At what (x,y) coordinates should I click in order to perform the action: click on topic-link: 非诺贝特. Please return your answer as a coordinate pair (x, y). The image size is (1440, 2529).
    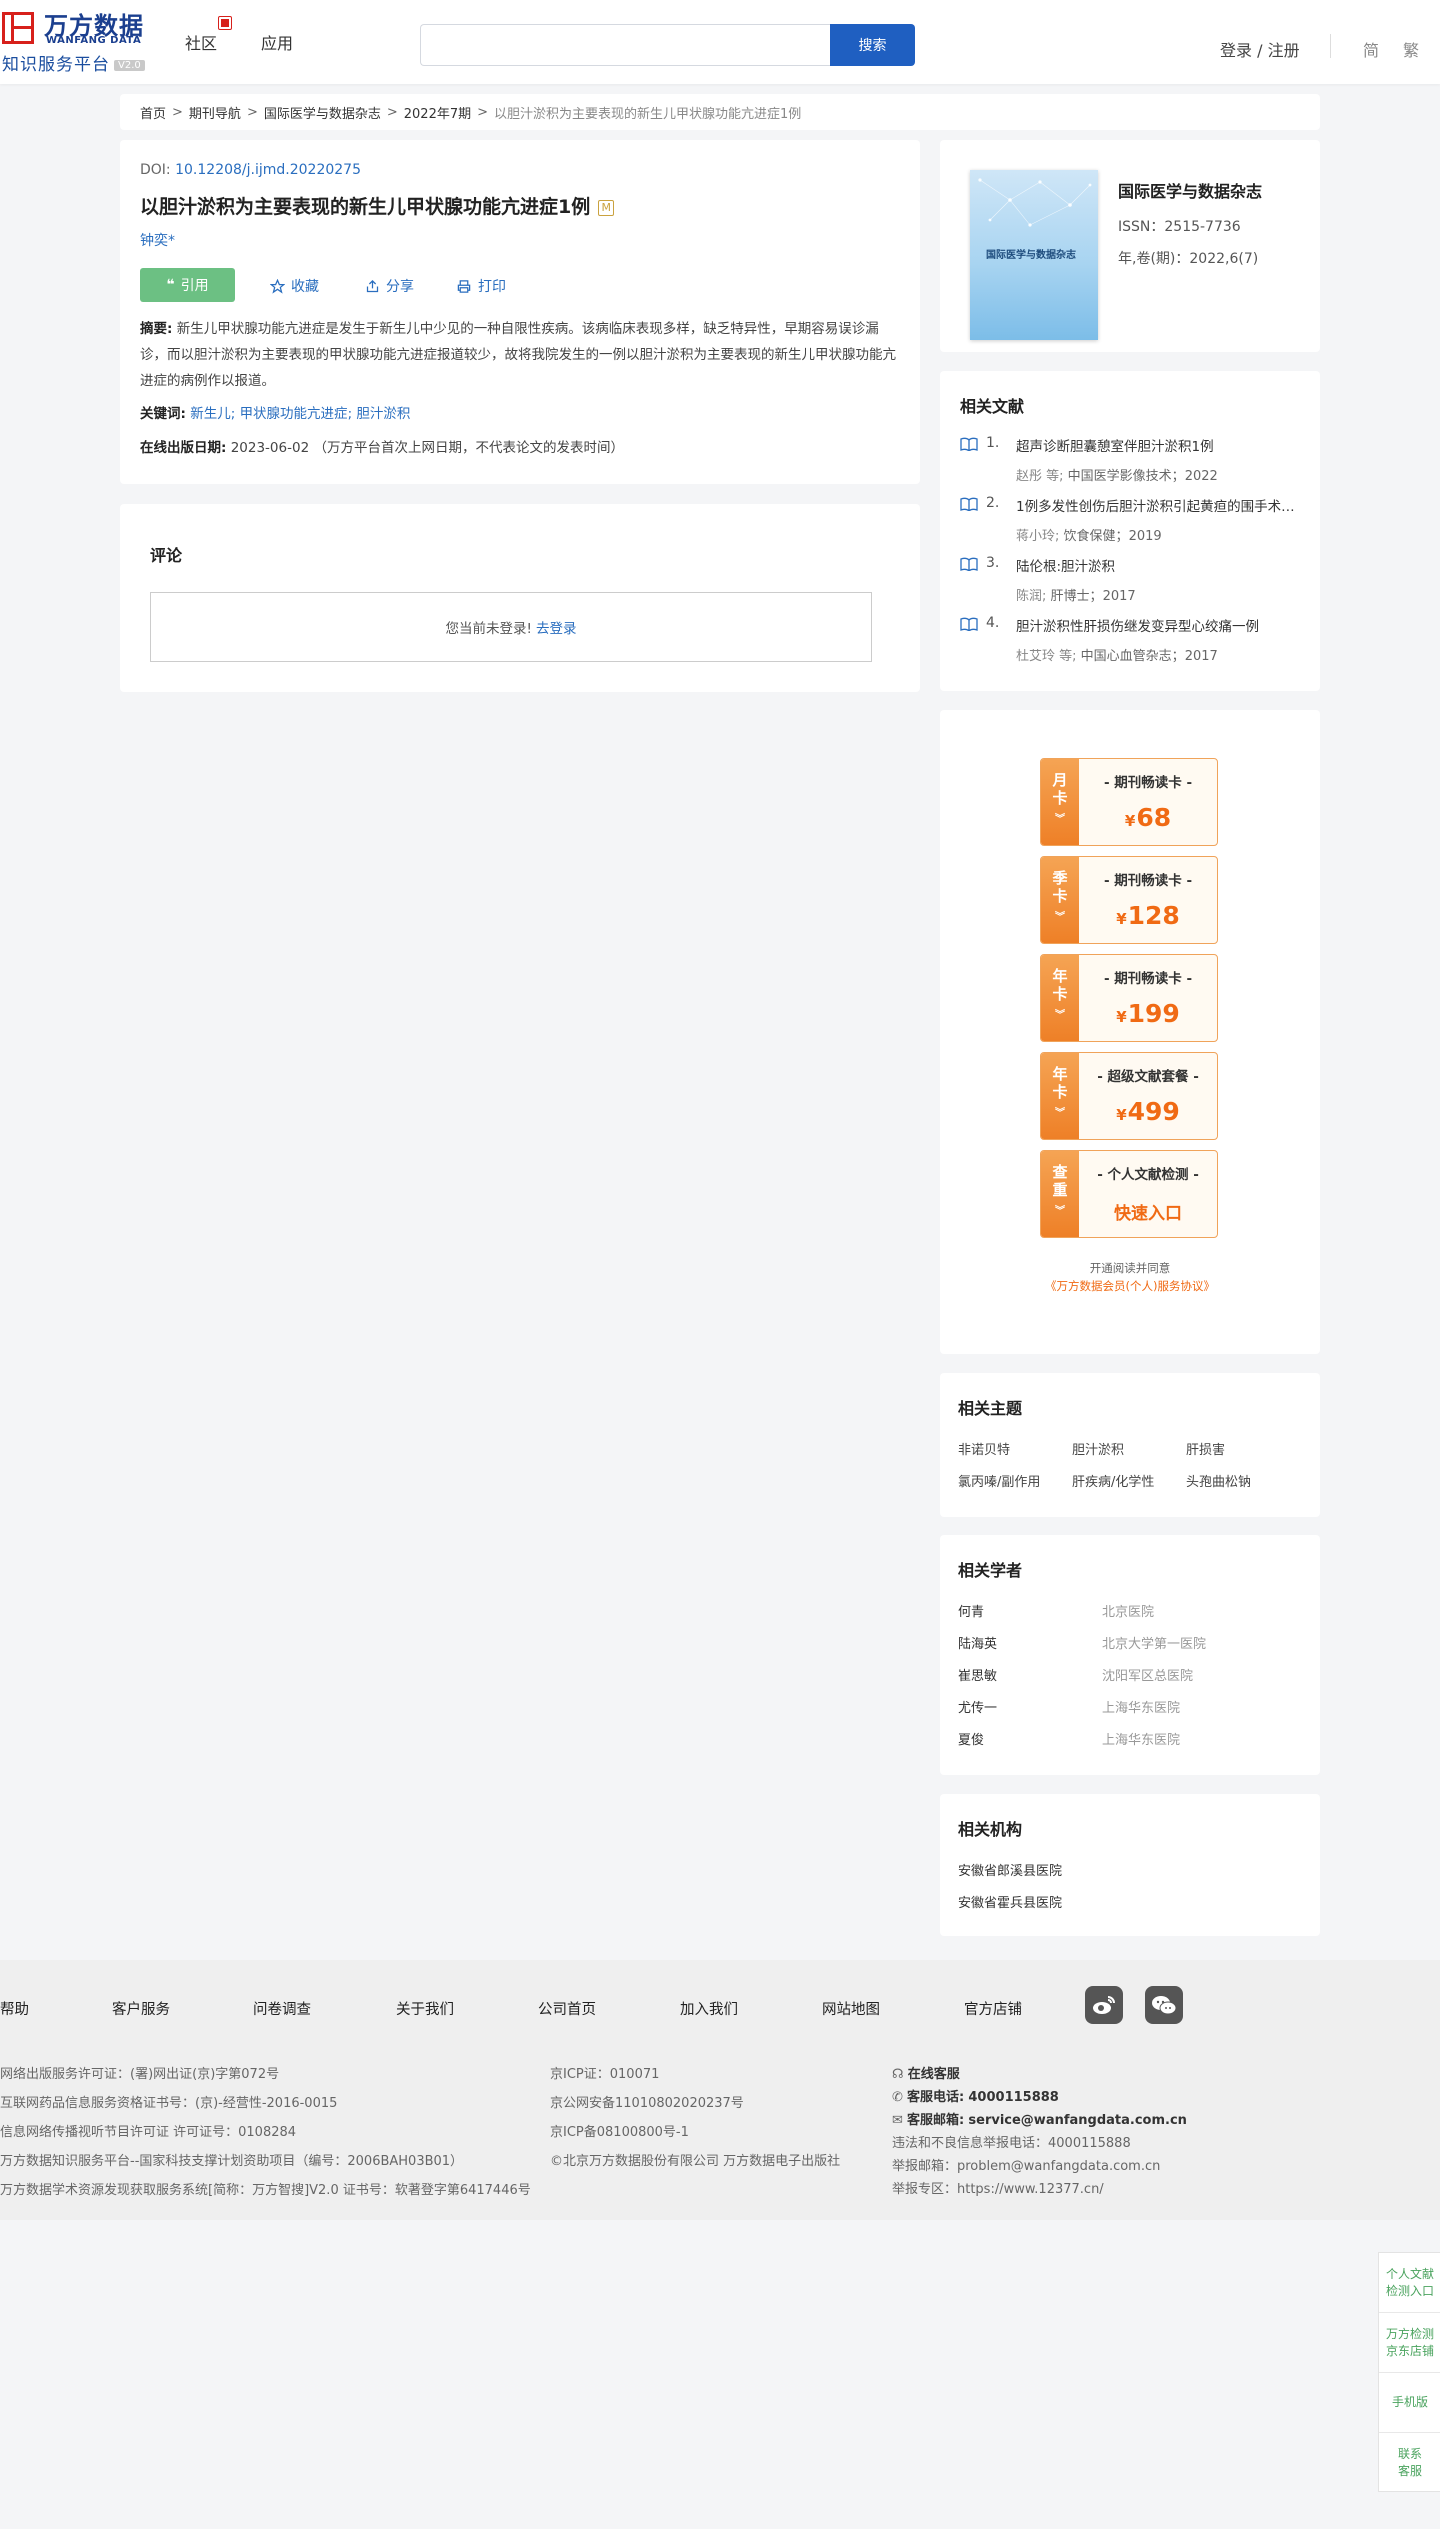
    Looking at the image, I should click on (984, 1448).